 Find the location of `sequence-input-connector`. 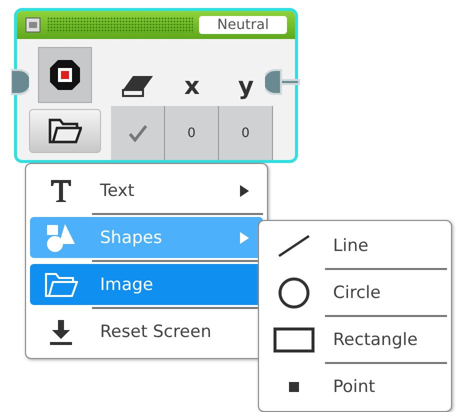

sequence-input-connector is located at coordinates (20, 82).